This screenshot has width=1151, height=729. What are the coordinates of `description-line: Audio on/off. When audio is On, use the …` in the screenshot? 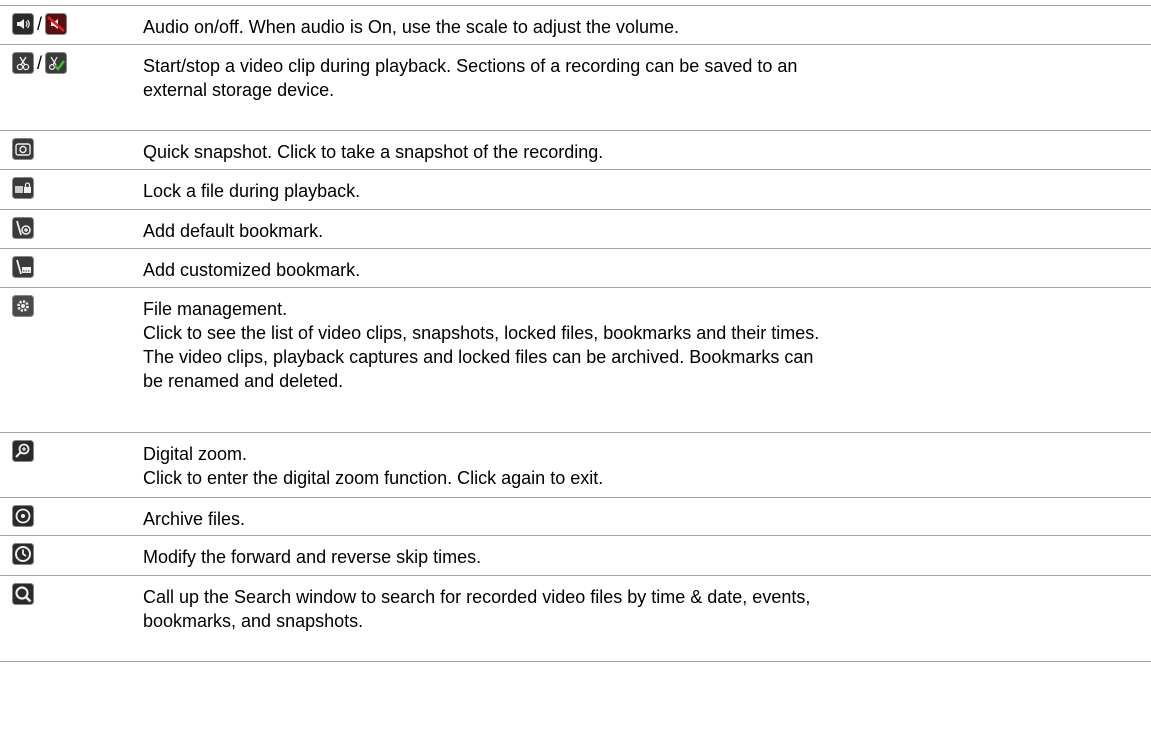 It's located at (411, 27).